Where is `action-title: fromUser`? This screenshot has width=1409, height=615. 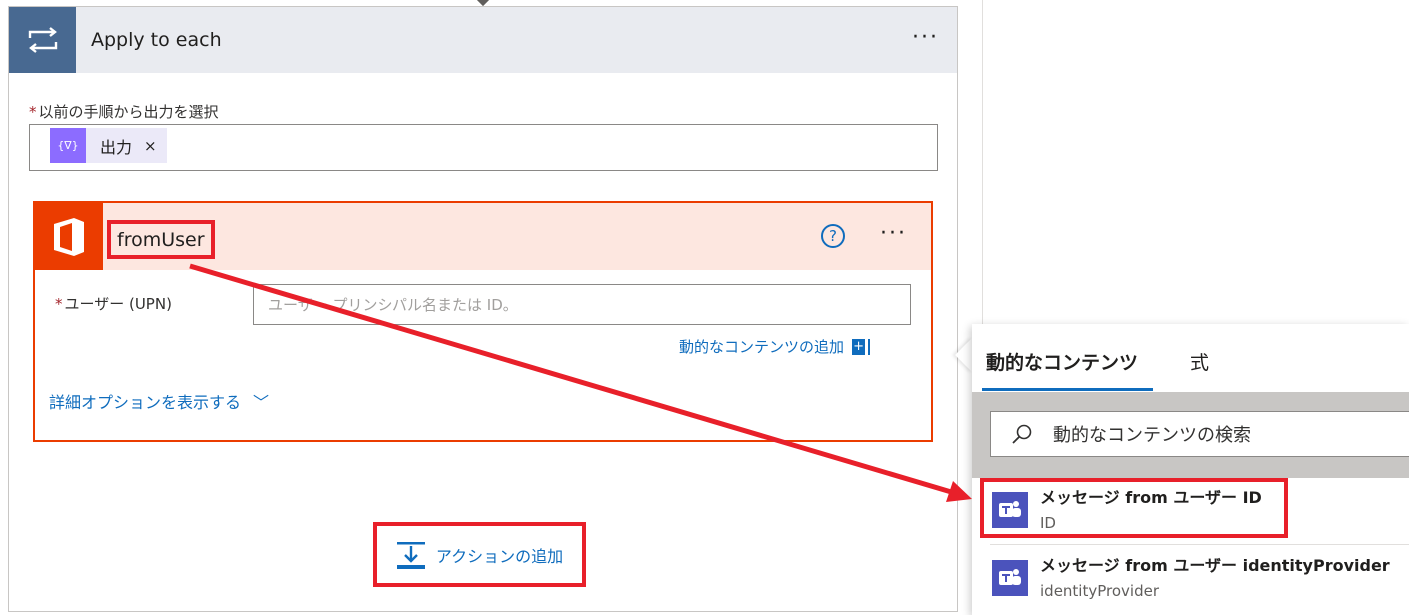 action-title: fromUser is located at coordinates (161, 239).